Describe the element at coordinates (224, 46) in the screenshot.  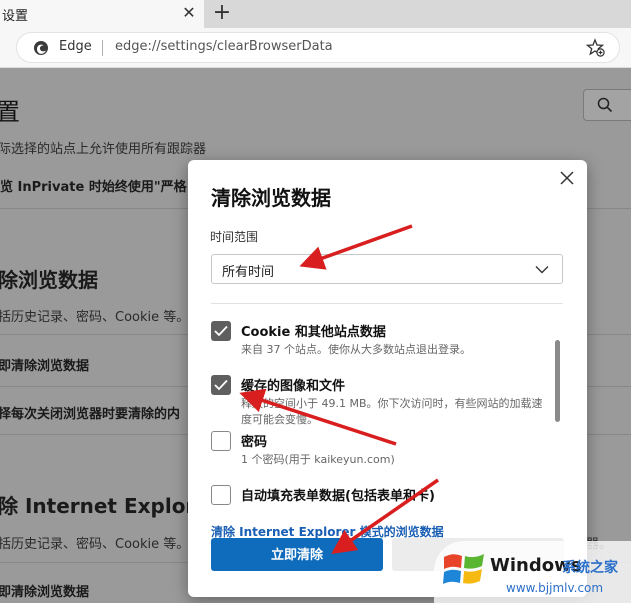
I see `url-text: edge://settings/clearBrowserData` at that location.